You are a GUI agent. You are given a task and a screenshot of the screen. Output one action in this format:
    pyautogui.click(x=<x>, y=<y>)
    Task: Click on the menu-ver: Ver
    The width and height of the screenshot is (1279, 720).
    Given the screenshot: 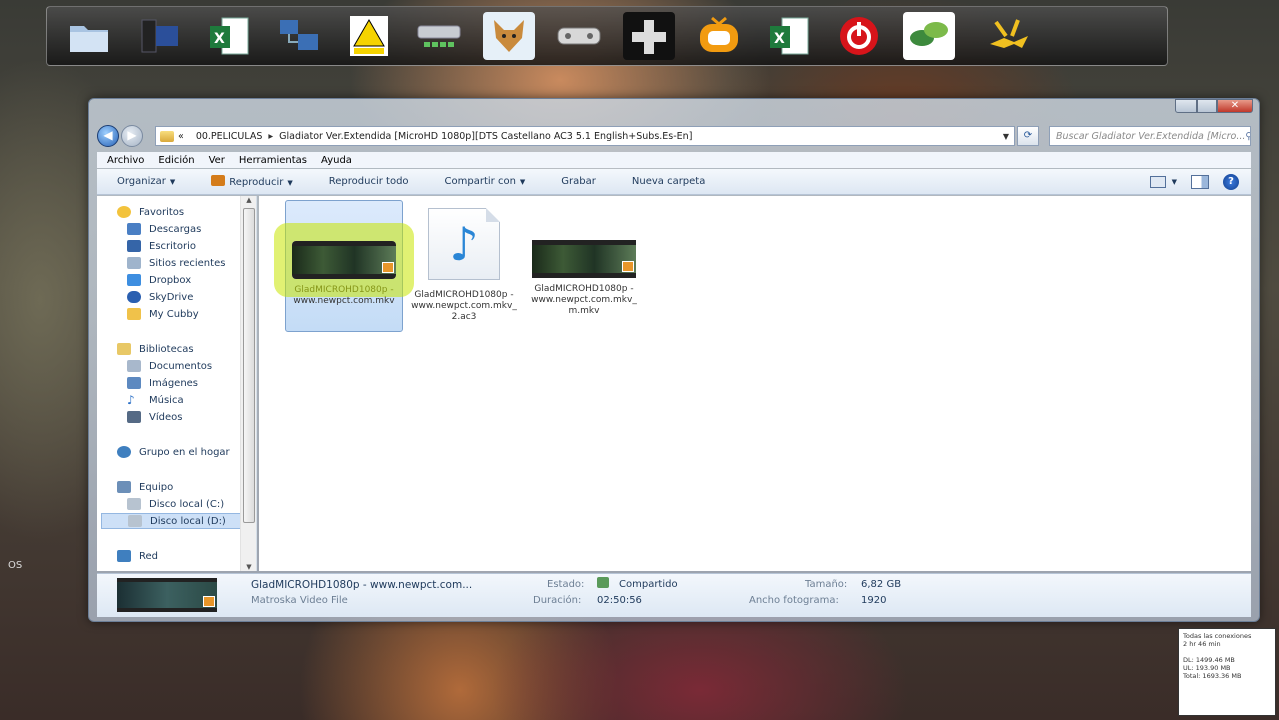 What is the action you would take?
    pyautogui.click(x=217, y=160)
    